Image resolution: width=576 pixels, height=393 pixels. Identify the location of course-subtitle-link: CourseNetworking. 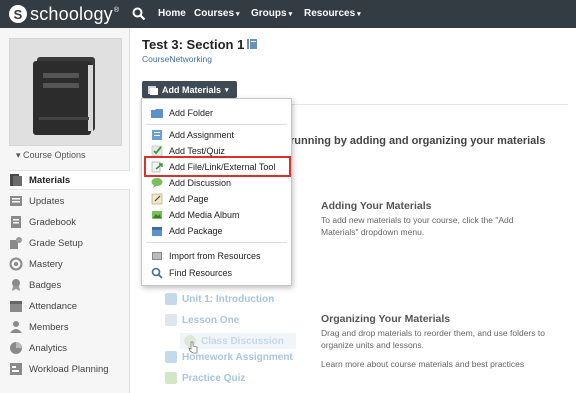
(177, 59).